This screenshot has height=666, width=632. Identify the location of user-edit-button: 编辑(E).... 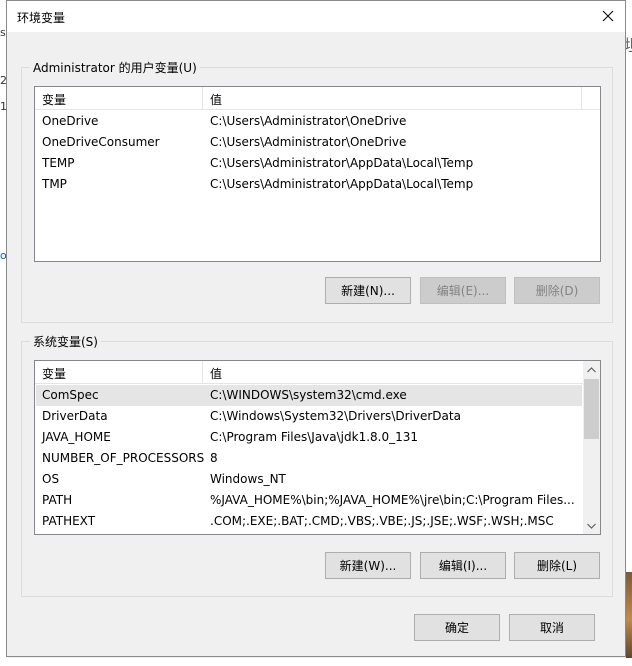
(463, 290).